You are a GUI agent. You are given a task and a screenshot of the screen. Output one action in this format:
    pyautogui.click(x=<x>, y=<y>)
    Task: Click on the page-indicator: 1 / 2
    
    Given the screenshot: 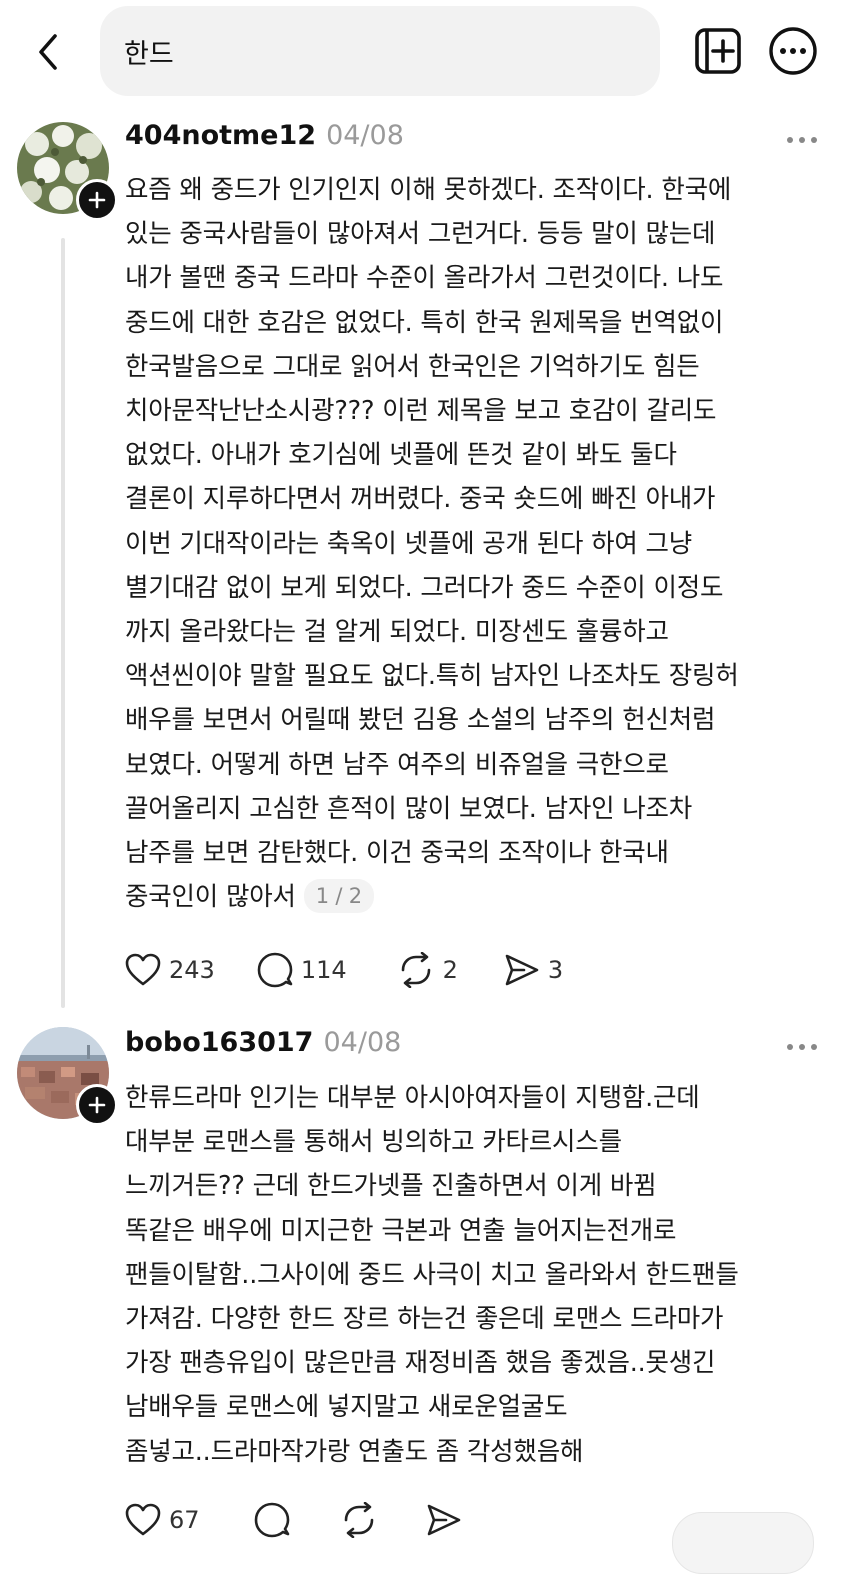 What is the action you would take?
    pyautogui.click(x=338, y=896)
    